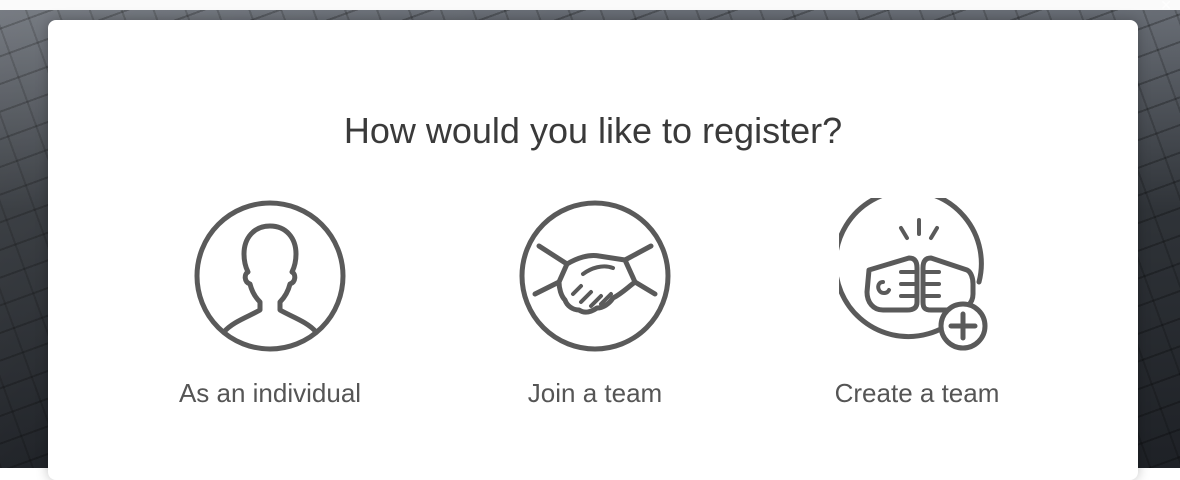 The height and width of the screenshot is (480, 1180). Describe the element at coordinates (913, 274) in the screenshot. I see `fist-bump-plus-icon` at that location.